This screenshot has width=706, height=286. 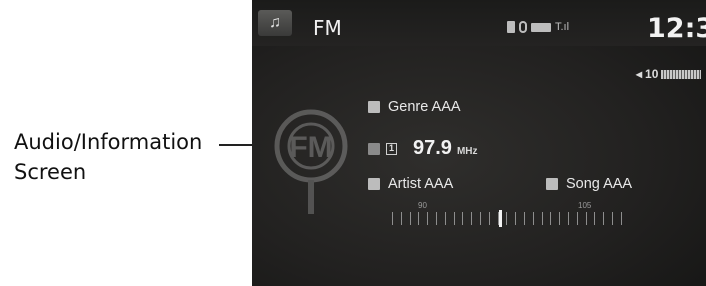 I want to click on hd-radio-icon, so click(x=374, y=148).